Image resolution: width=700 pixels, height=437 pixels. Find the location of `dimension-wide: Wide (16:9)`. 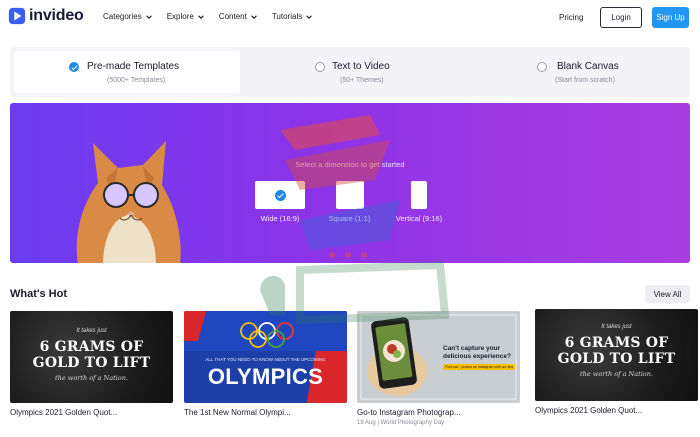

dimension-wide: Wide (16:9) is located at coordinates (280, 202).